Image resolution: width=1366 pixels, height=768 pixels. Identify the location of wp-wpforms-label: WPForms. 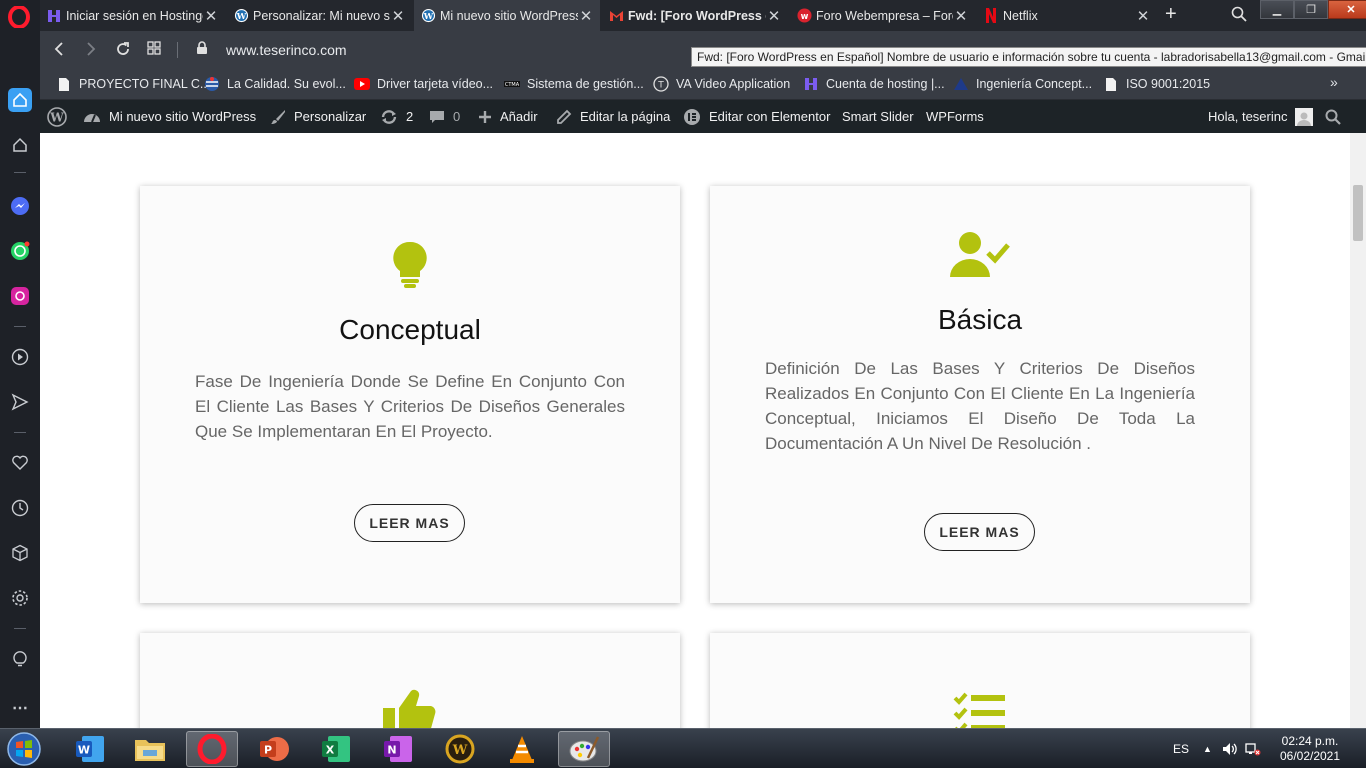
(955, 116).